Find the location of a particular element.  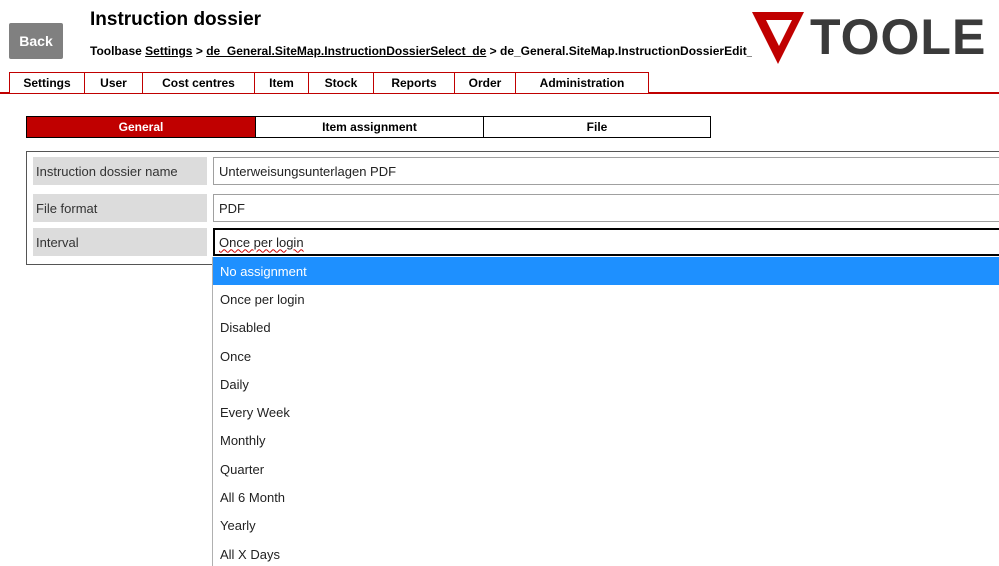

sub-tabs: General Item assignment File is located at coordinates (368, 127).